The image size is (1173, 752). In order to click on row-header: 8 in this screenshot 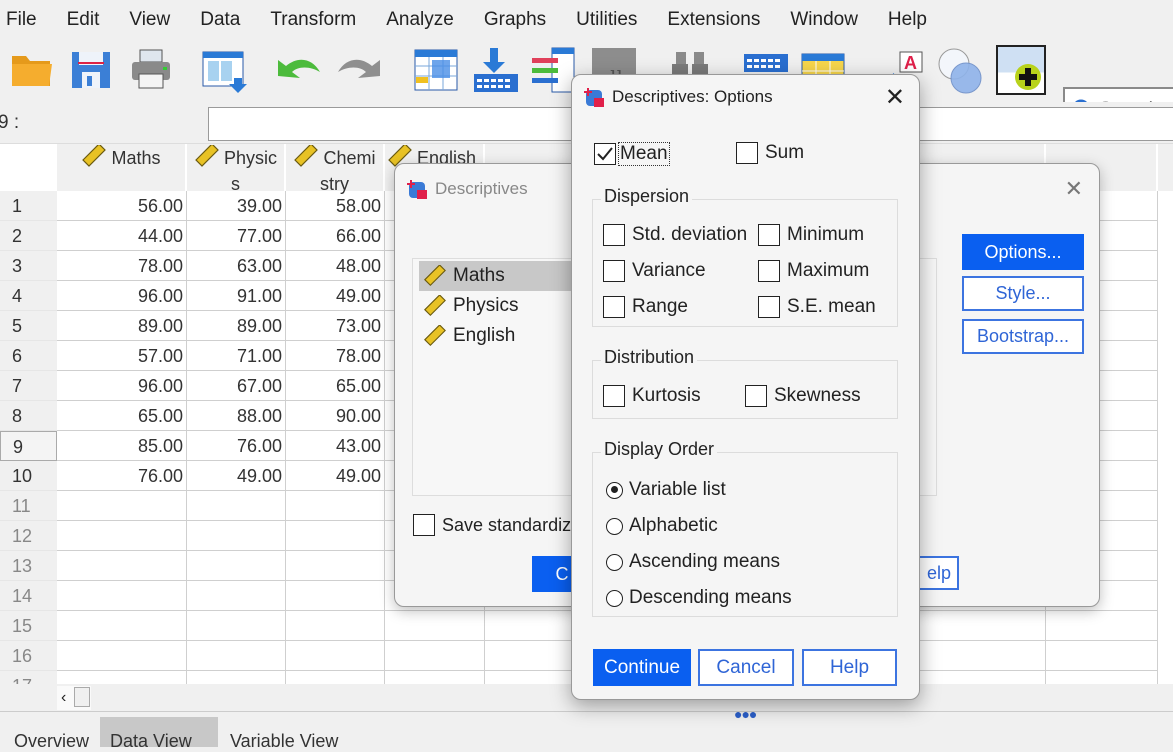, I will do `click(28, 416)`.